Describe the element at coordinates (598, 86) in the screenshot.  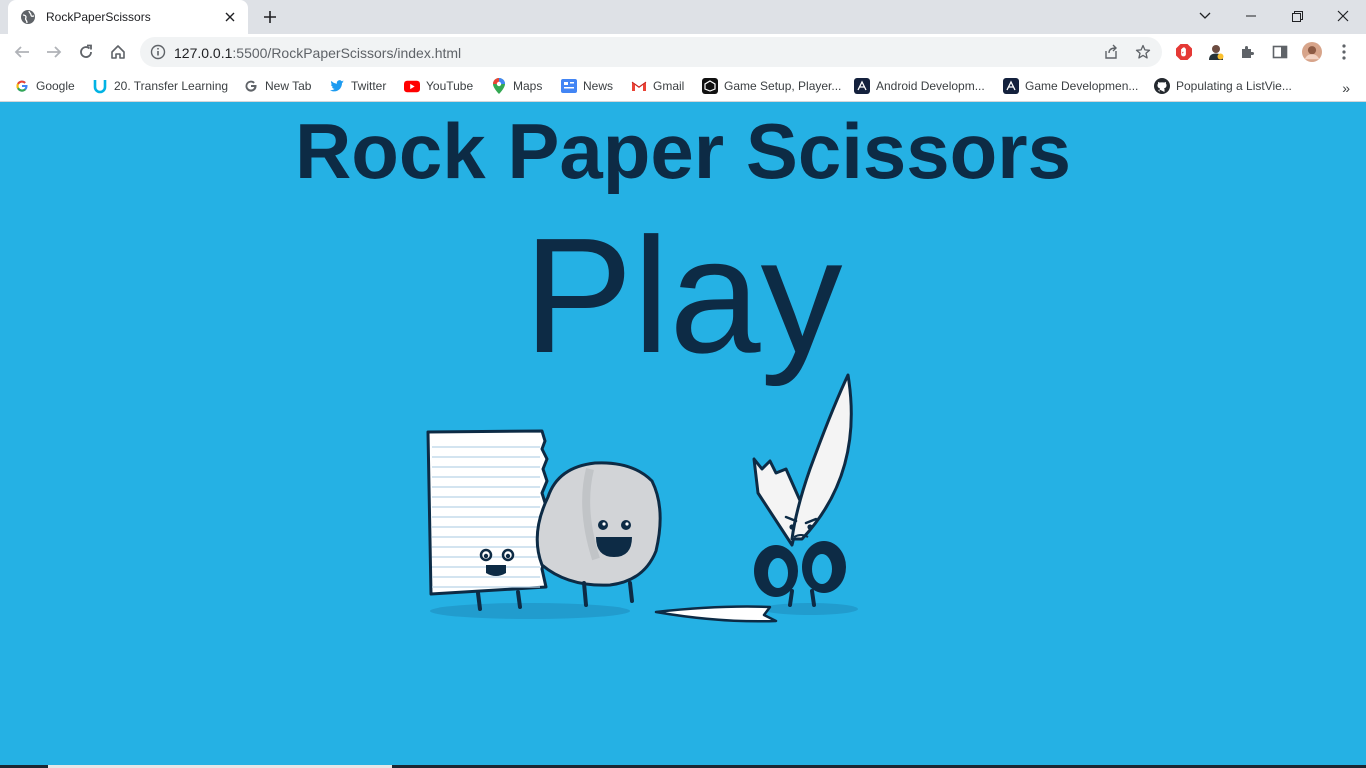
I see `bookmark-label: News` at that location.